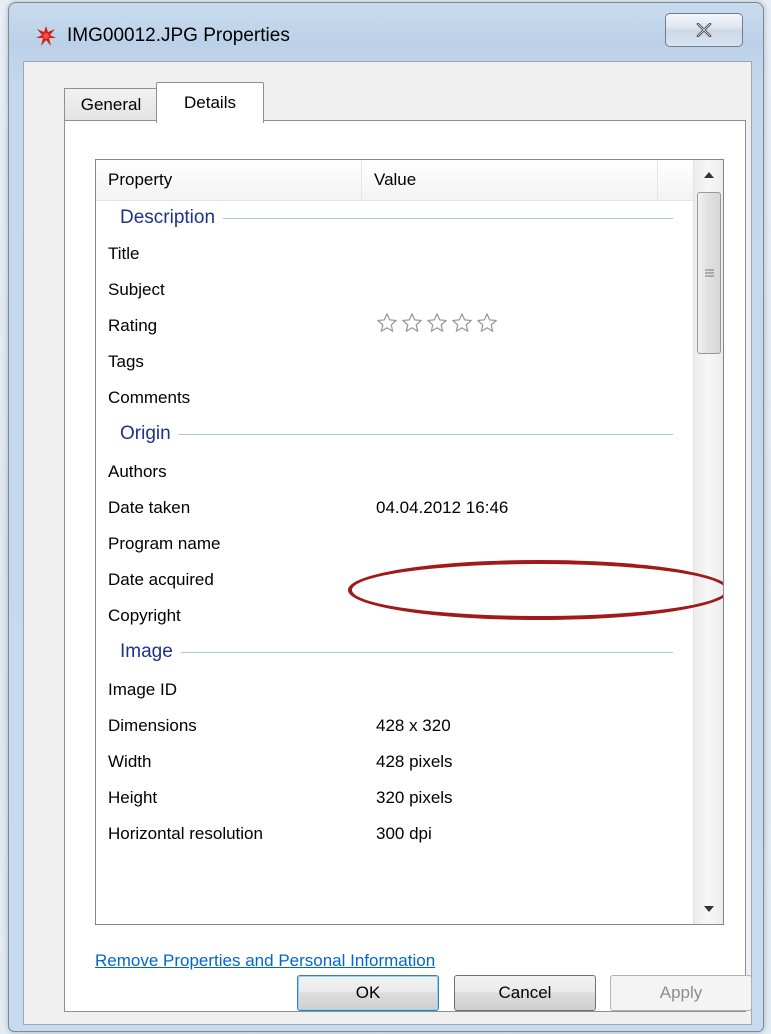  What do you see at coordinates (414, 797) in the screenshot?
I see `property-value: 320 pixels` at bounding box center [414, 797].